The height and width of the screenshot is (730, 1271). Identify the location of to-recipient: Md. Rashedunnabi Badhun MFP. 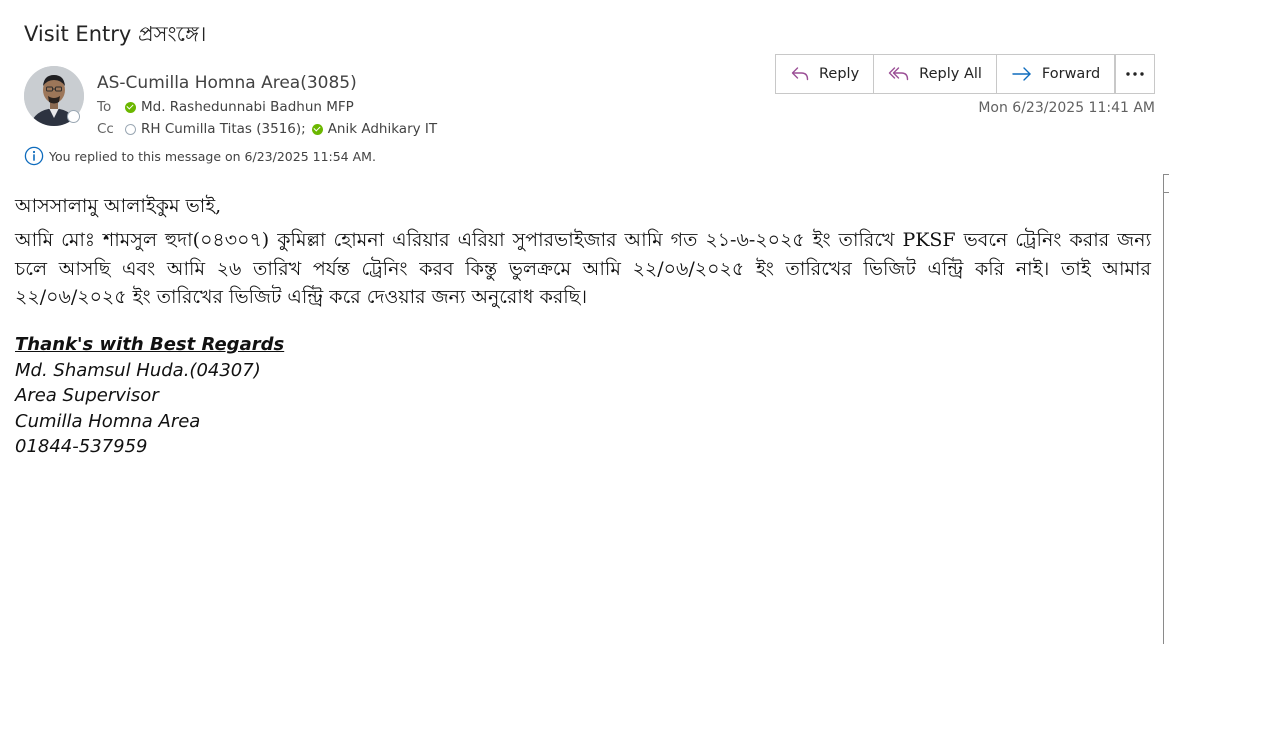
(247, 107).